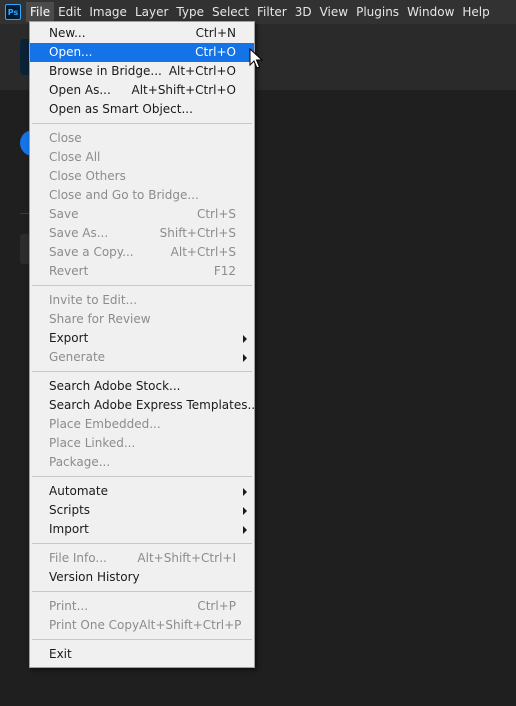 This screenshot has height=706, width=516. I want to click on menu-edit: Edit, so click(69, 12).